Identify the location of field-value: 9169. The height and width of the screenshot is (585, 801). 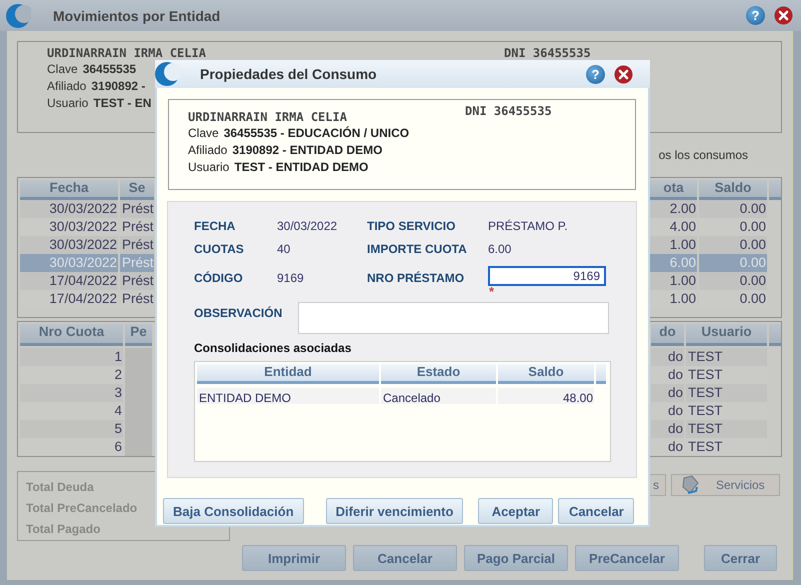
(291, 278).